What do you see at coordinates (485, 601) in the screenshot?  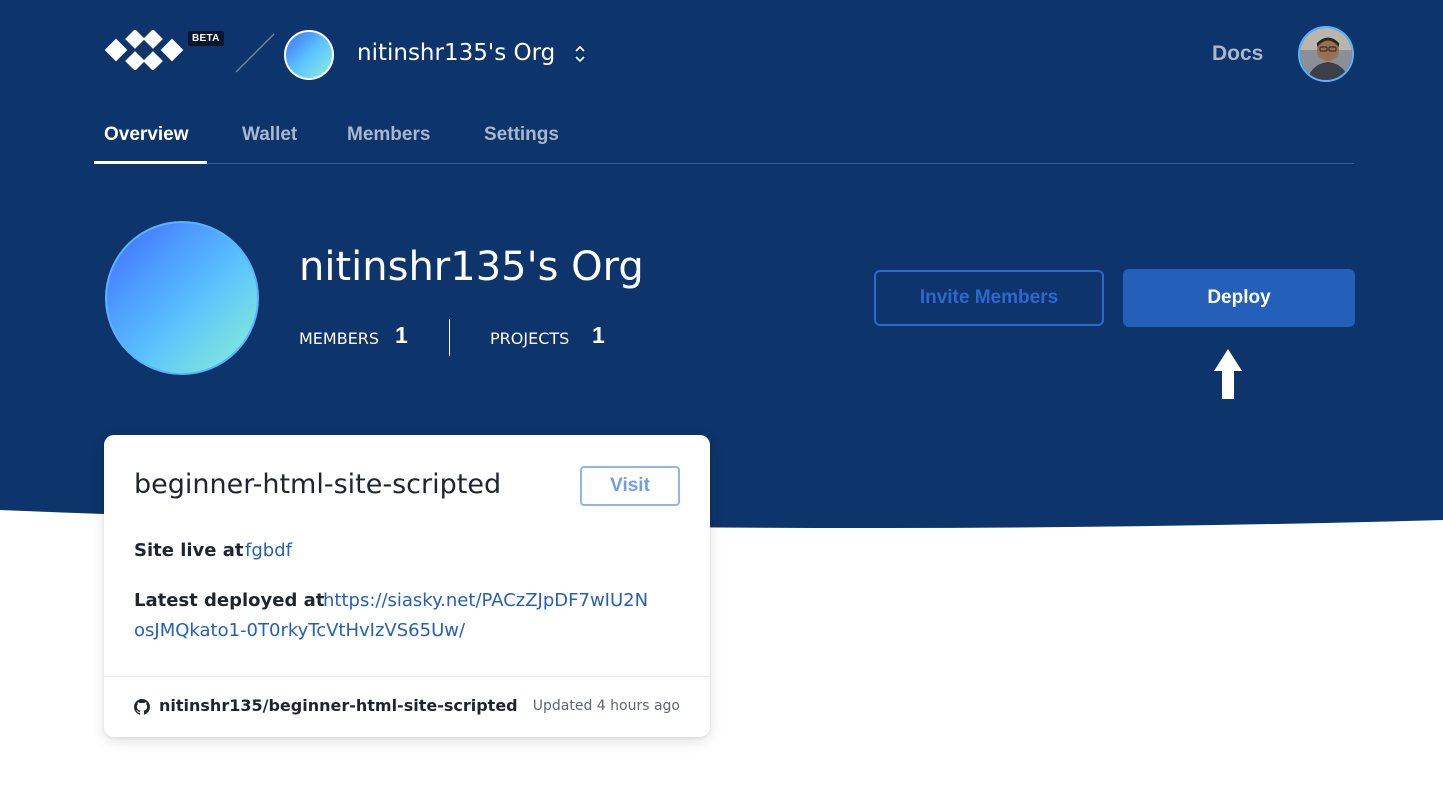 I see `latest-deployed-link-line1: https://siasky.net/PACzZJpDF7wIU2N` at bounding box center [485, 601].